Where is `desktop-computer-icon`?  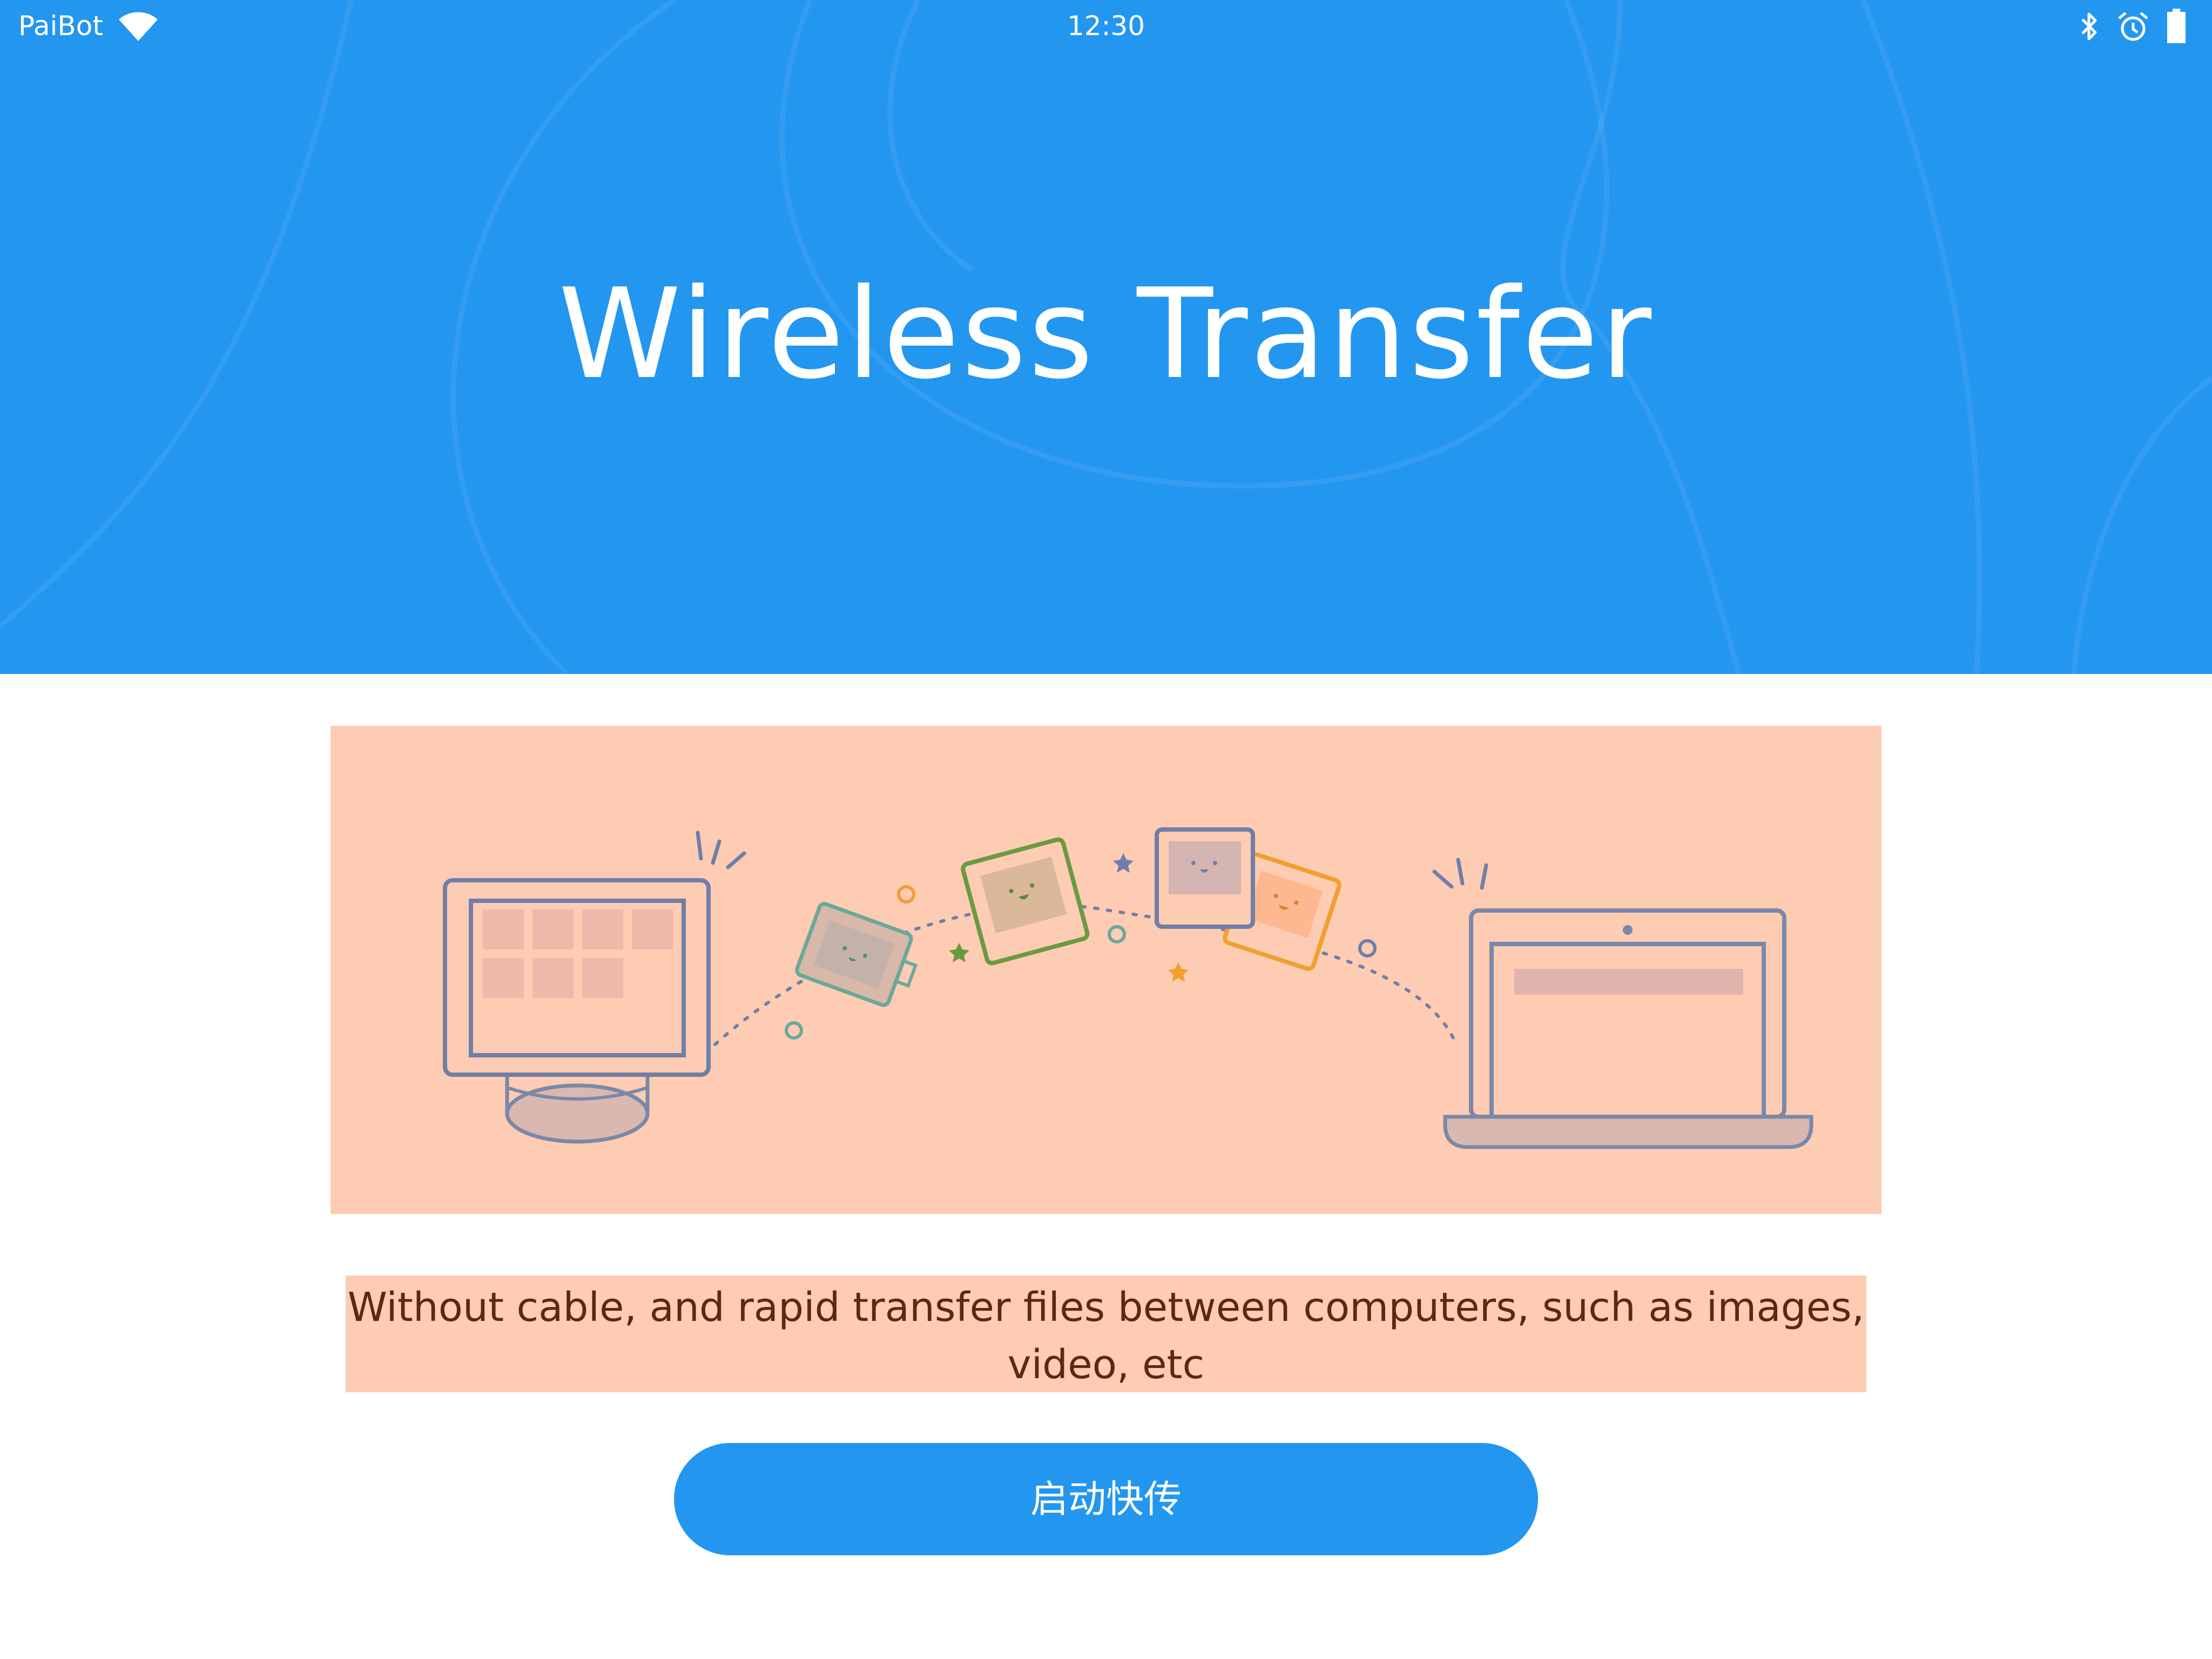
desktop-computer-icon is located at coordinates (594, 987).